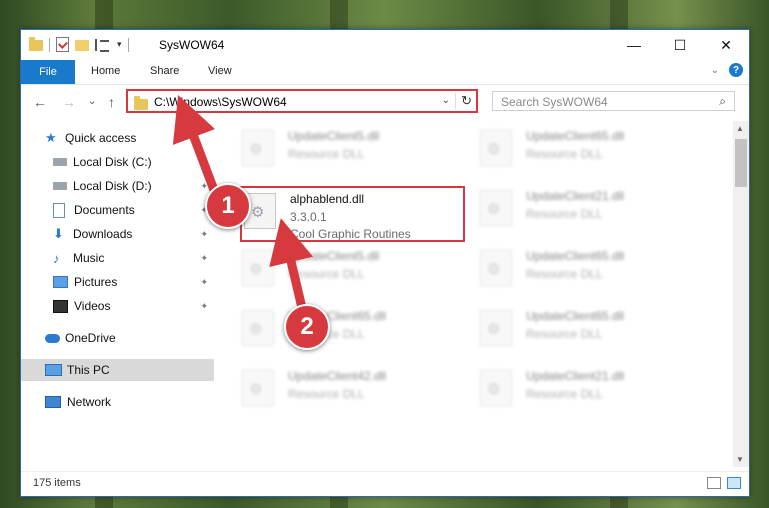 The image size is (769, 508). I want to click on sidebar-item-pictures: Pictures ✦, so click(117, 282).